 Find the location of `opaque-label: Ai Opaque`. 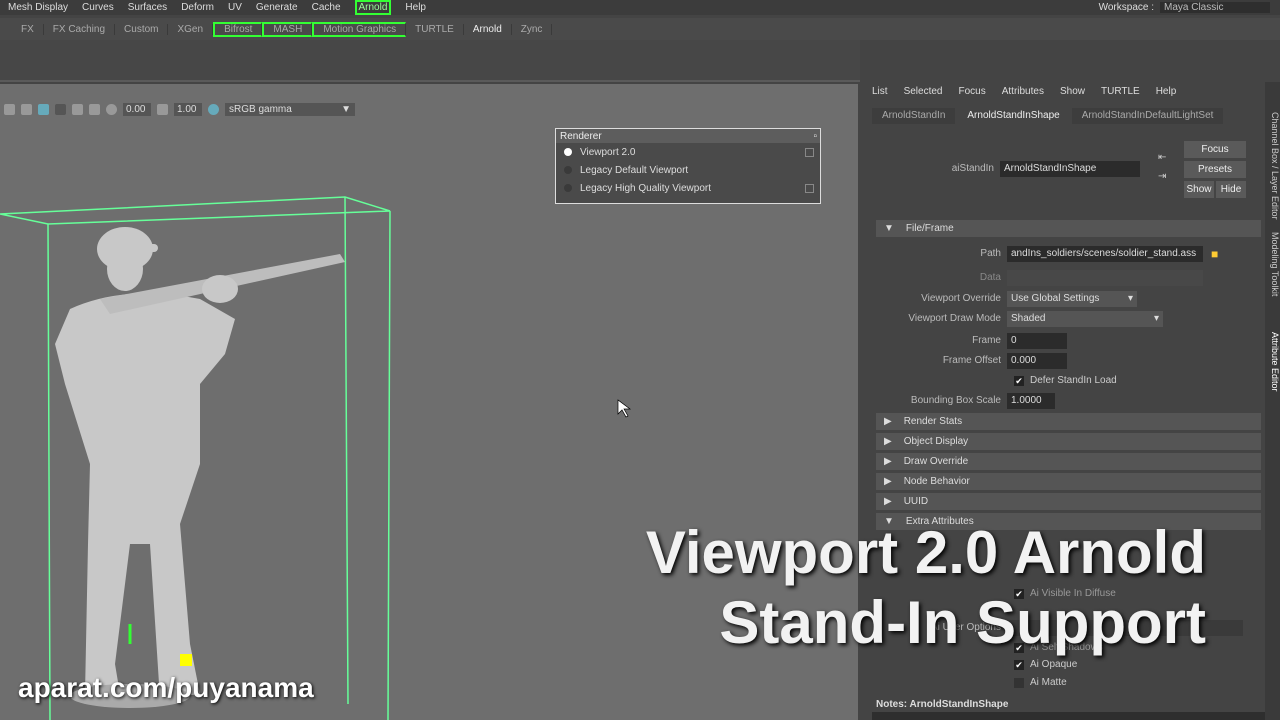

opaque-label: Ai Opaque is located at coordinates (1054, 664).